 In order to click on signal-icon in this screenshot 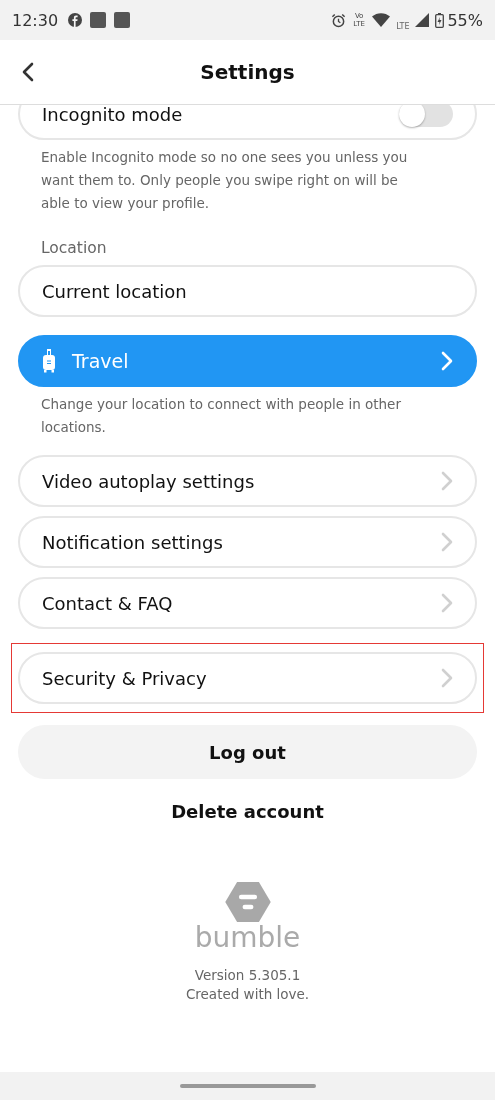, I will do `click(422, 20)`.